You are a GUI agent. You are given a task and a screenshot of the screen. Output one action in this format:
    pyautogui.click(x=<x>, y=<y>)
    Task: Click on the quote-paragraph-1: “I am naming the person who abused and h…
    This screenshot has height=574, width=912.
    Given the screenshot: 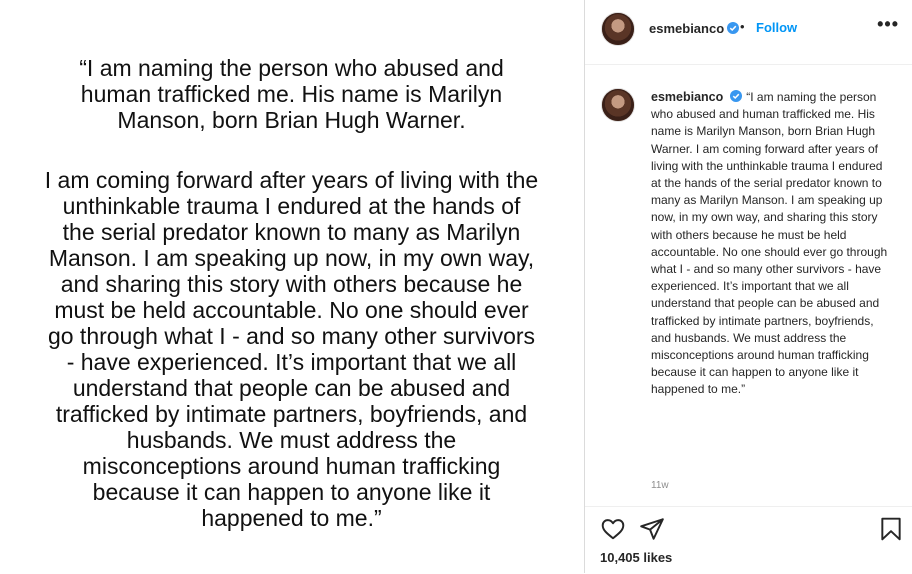 What is the action you would take?
    pyautogui.click(x=291, y=94)
    